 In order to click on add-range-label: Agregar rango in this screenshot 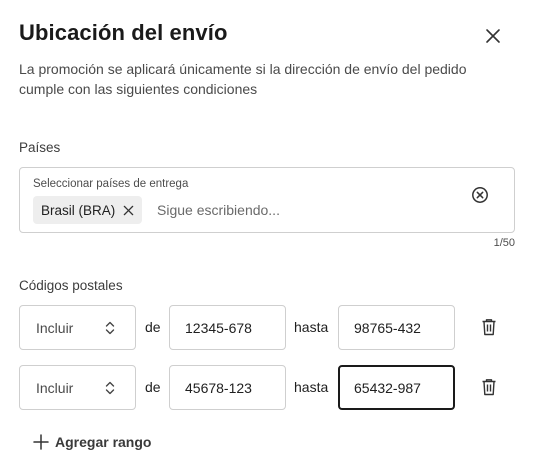, I will do `click(103, 442)`.